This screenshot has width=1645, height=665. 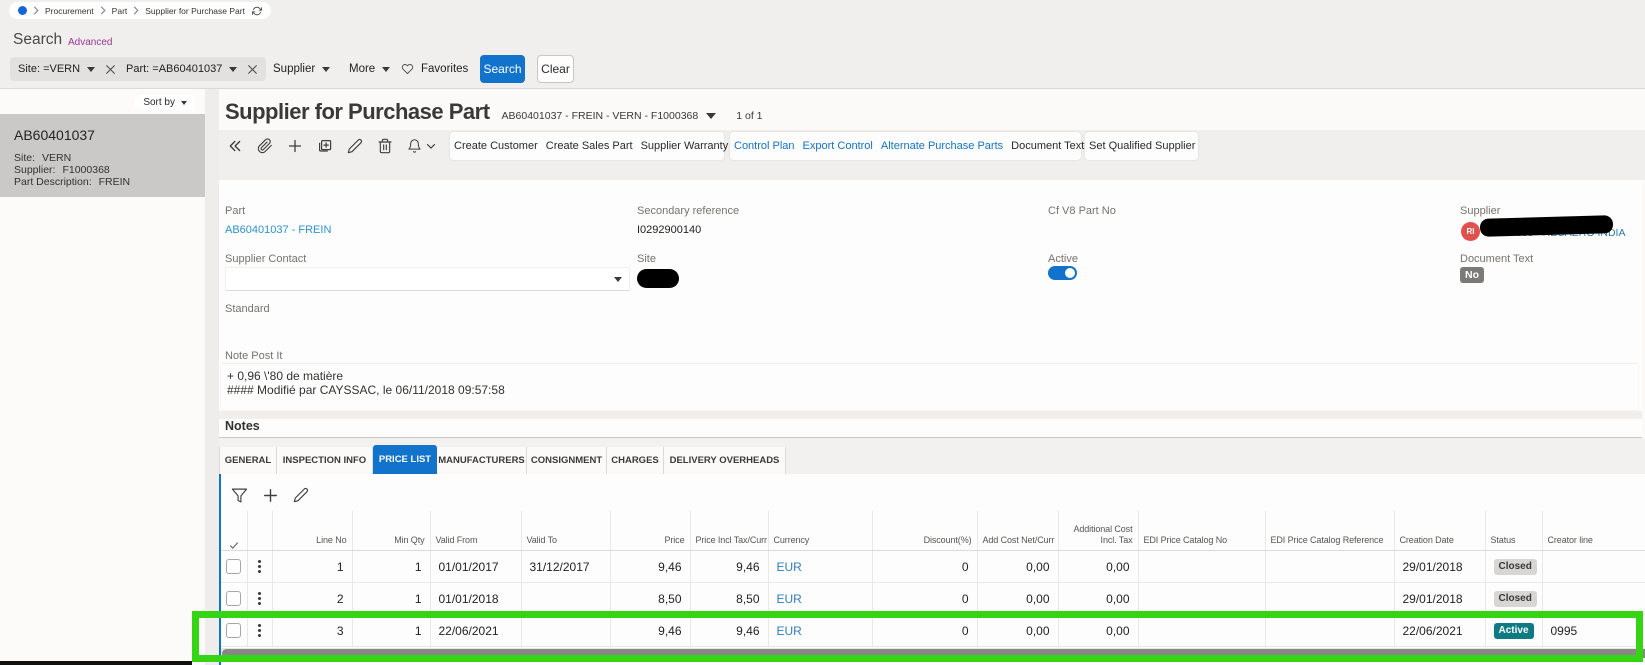 What do you see at coordinates (1202, 531) in the screenshot?
I see `column-header: EDI Price Catalog No` at bounding box center [1202, 531].